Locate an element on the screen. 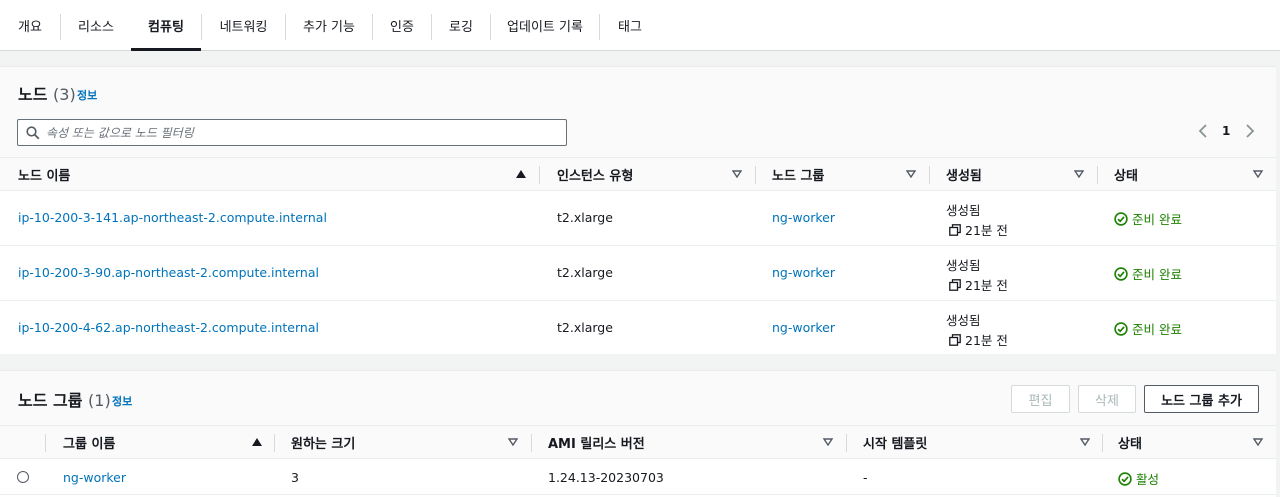 This screenshot has width=1280, height=497. tab-auth: 인증 is located at coordinates (402, 25).